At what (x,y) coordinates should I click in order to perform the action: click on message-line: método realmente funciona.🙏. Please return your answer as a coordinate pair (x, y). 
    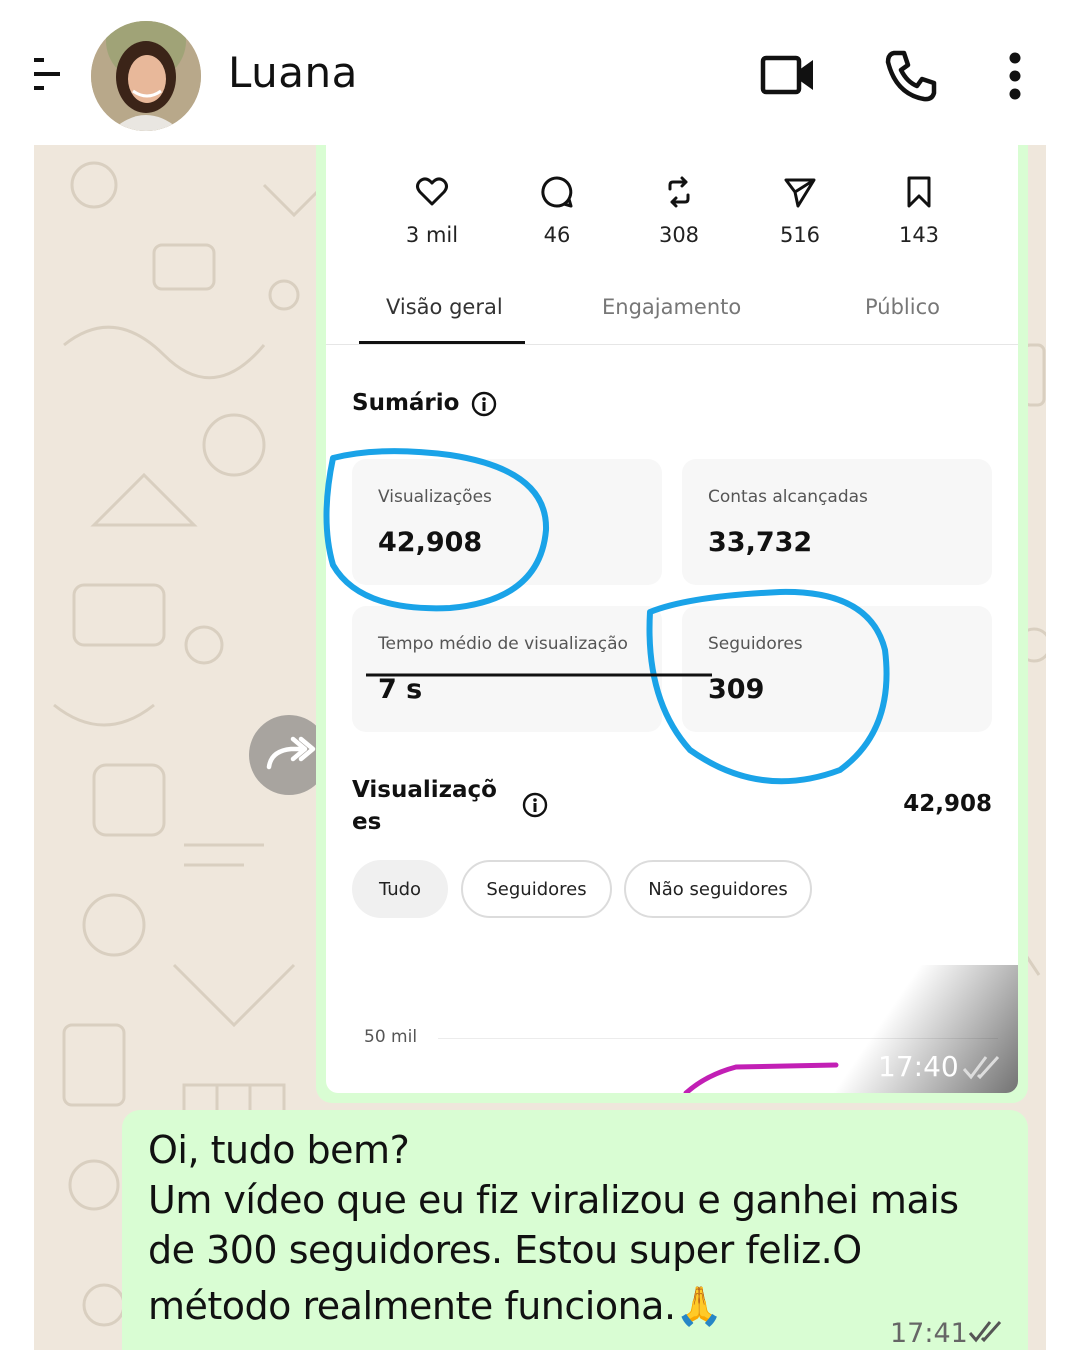
    Looking at the image, I should click on (435, 1306).